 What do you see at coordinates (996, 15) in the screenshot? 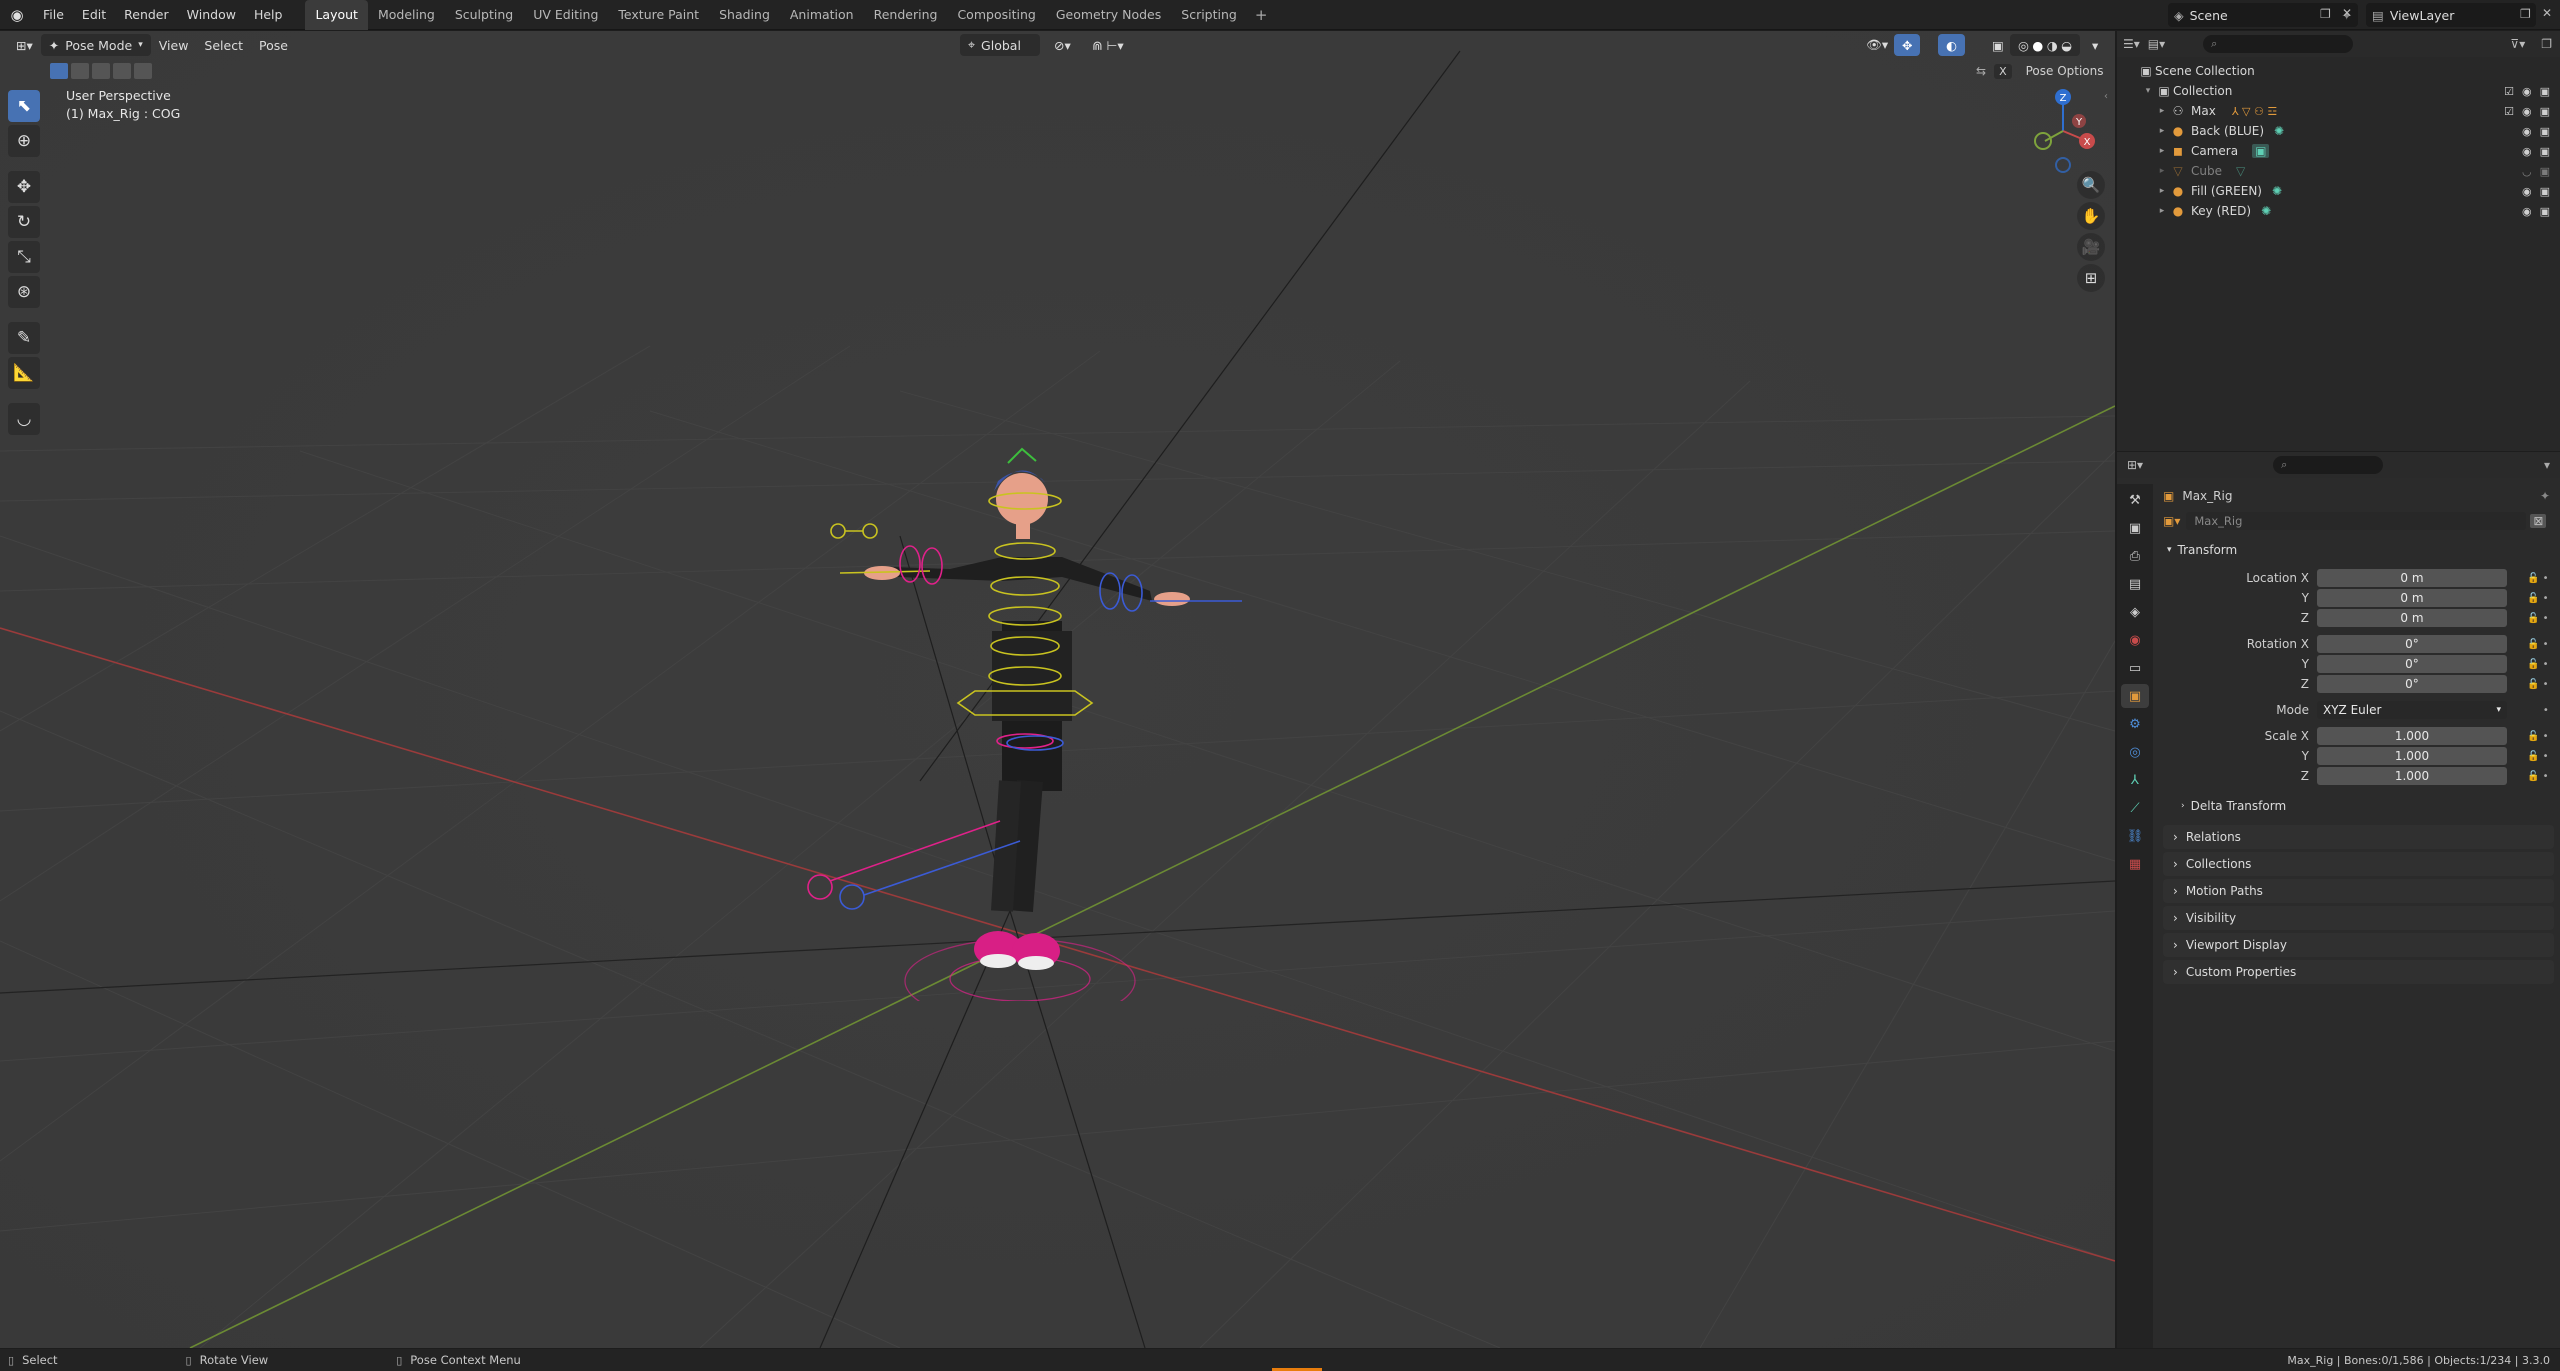
I see `tab-compositing: Compositing` at bounding box center [996, 15].